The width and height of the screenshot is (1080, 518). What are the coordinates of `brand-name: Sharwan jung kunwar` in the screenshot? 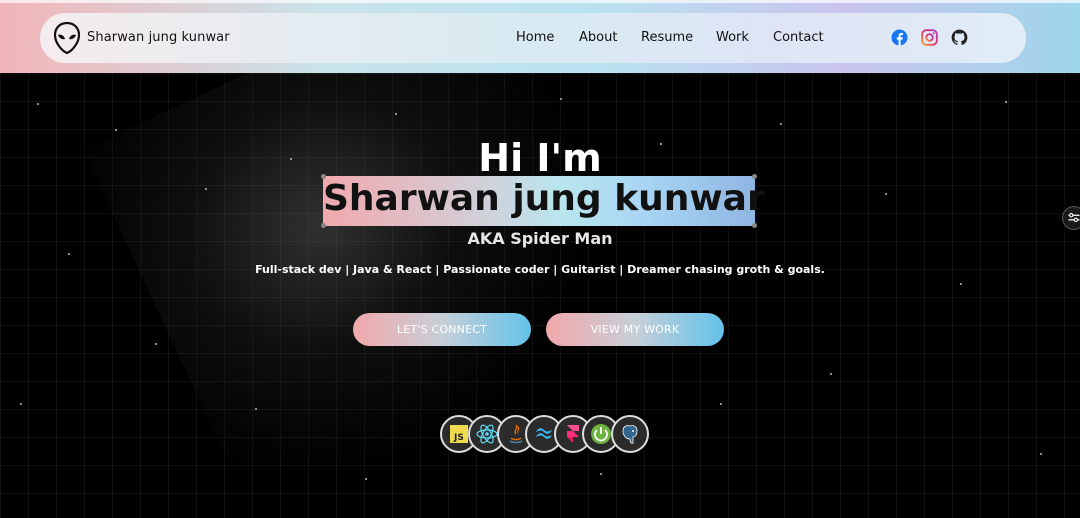 It's located at (158, 37).